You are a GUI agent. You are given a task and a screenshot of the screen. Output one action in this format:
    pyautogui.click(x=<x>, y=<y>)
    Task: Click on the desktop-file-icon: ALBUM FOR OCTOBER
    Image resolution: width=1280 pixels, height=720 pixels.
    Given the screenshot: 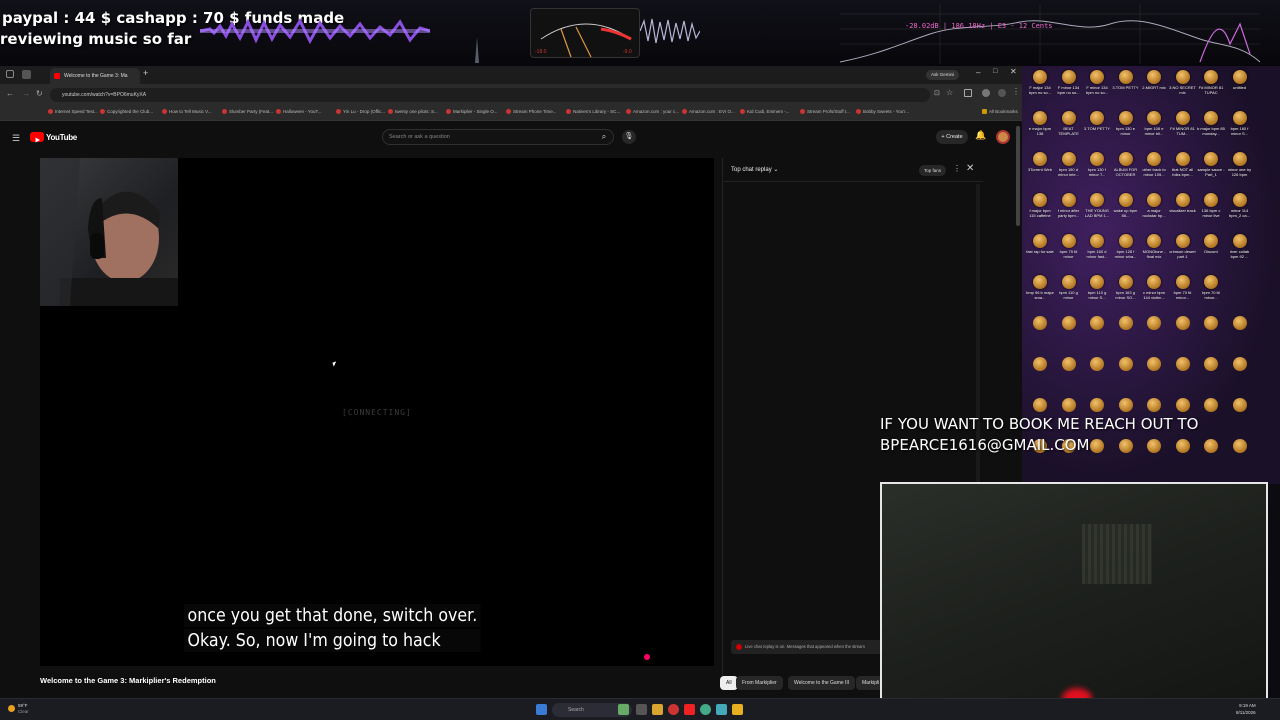 What is the action you would take?
    pyautogui.click(x=1126, y=172)
    